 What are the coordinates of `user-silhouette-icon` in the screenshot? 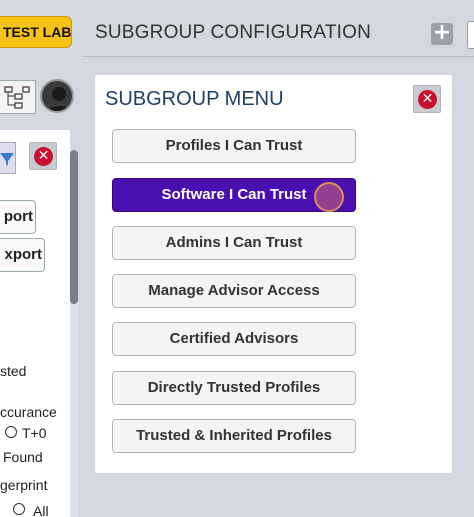 It's located at (59, 99).